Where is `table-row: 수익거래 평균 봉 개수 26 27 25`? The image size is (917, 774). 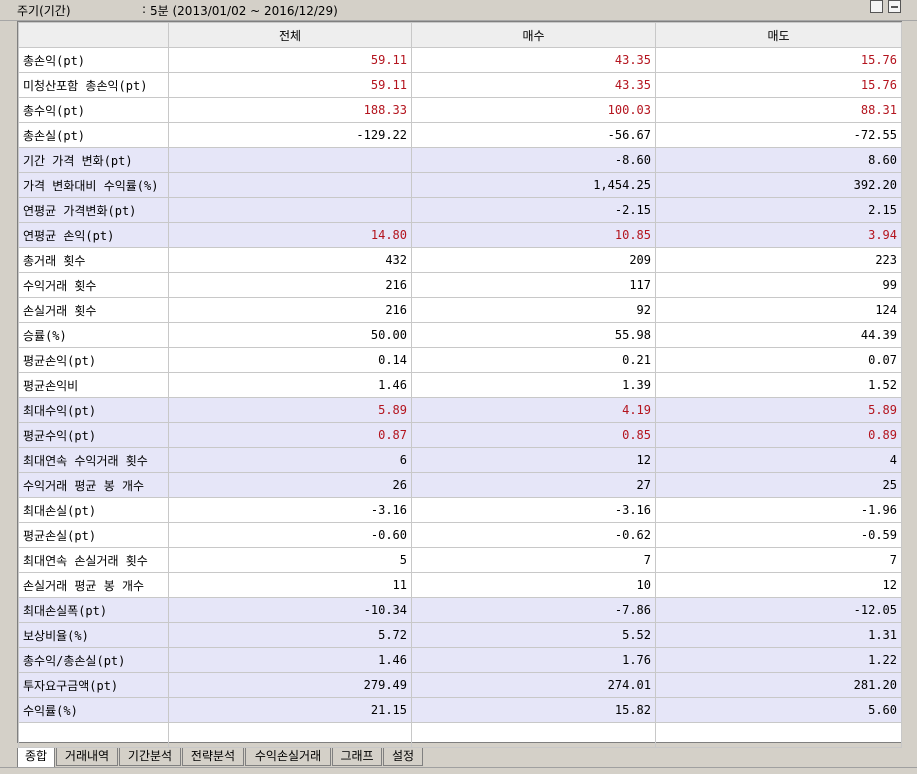
table-row: 수익거래 평균 봉 개수 26 27 25 is located at coordinates (460, 485).